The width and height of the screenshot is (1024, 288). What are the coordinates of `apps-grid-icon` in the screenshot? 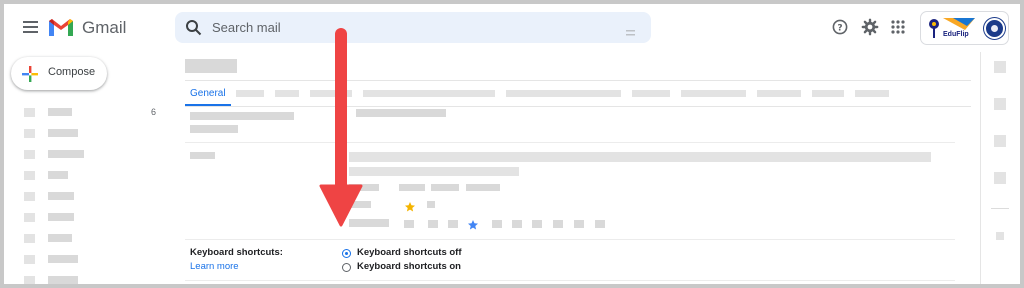 It's located at (898, 27).